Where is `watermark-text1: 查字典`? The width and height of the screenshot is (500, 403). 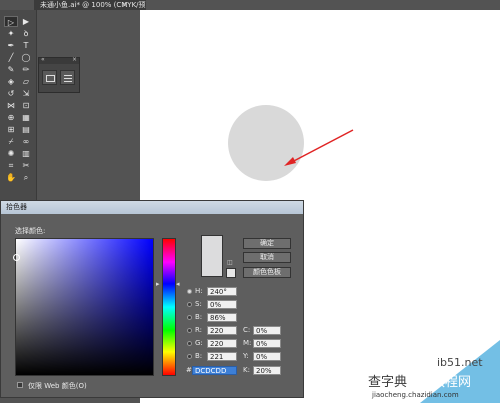 watermark-text1: 查字典 is located at coordinates (388, 382).